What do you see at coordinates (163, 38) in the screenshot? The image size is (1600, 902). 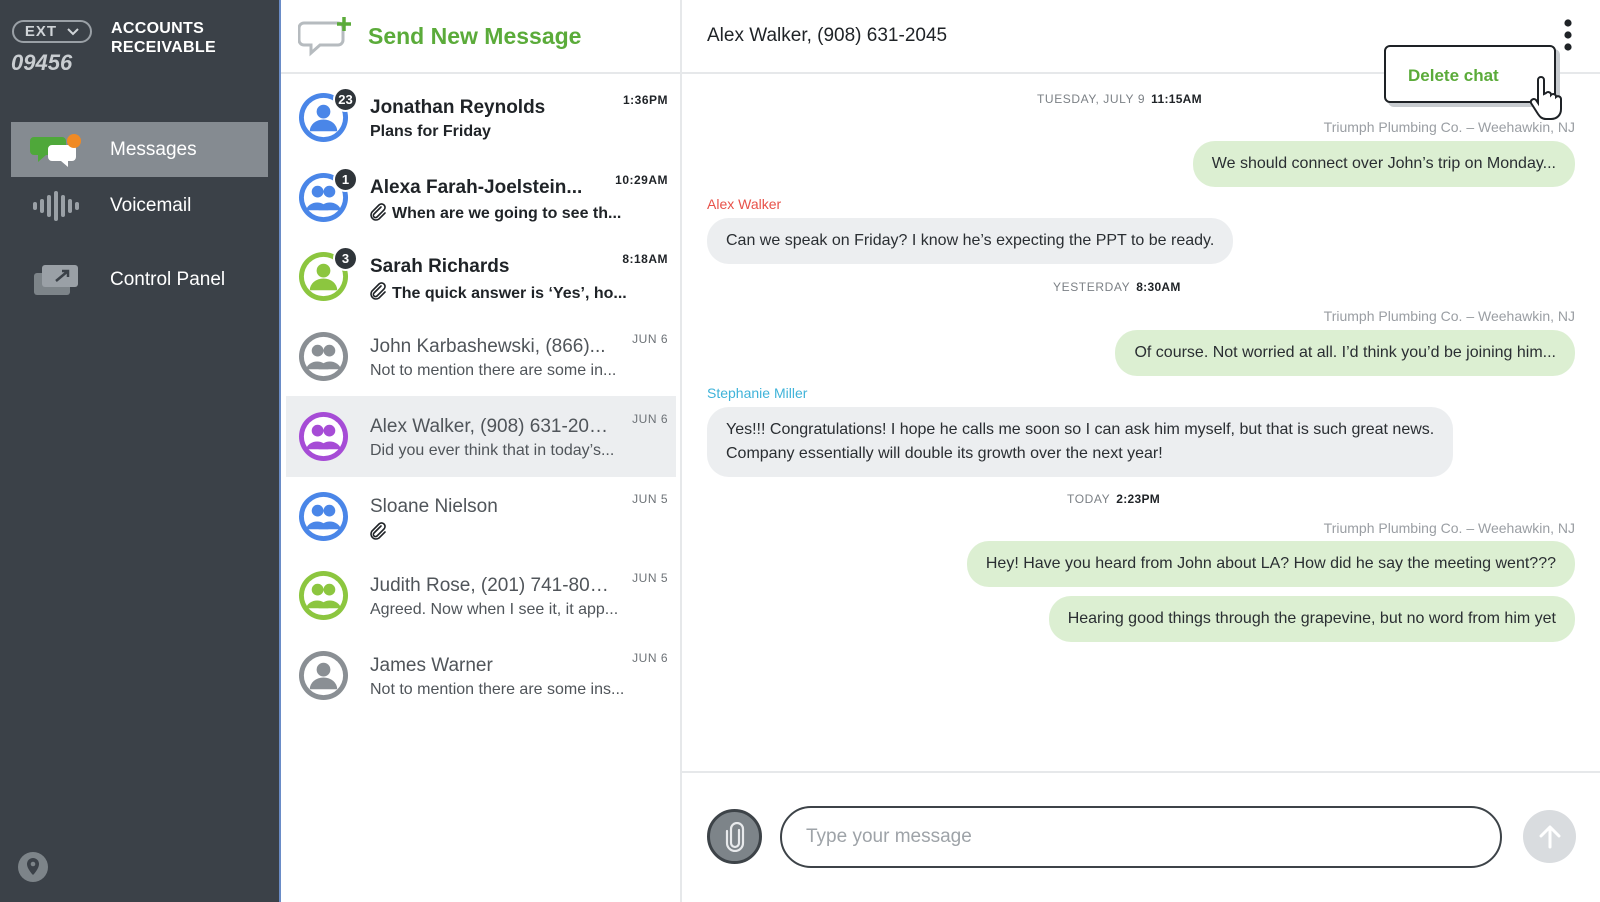 I see `account-name: ACCOUNTS RECEIVABLE` at bounding box center [163, 38].